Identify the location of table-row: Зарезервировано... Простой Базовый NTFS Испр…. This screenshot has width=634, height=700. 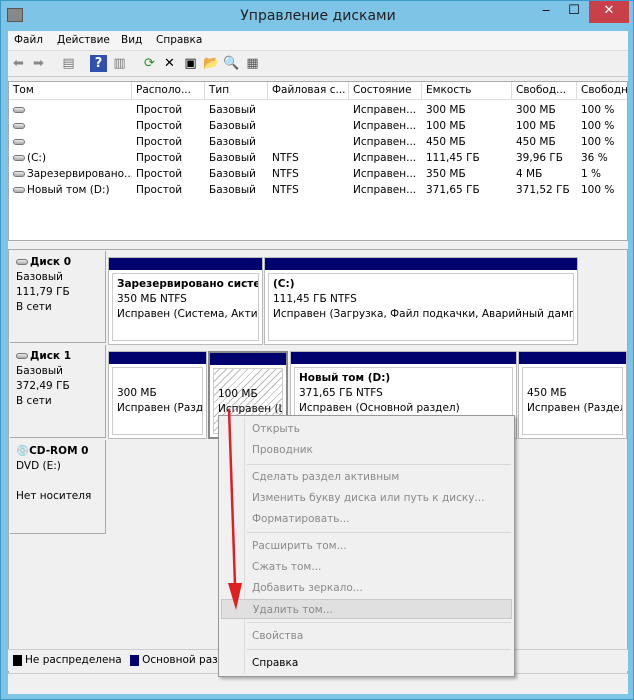
(318, 174).